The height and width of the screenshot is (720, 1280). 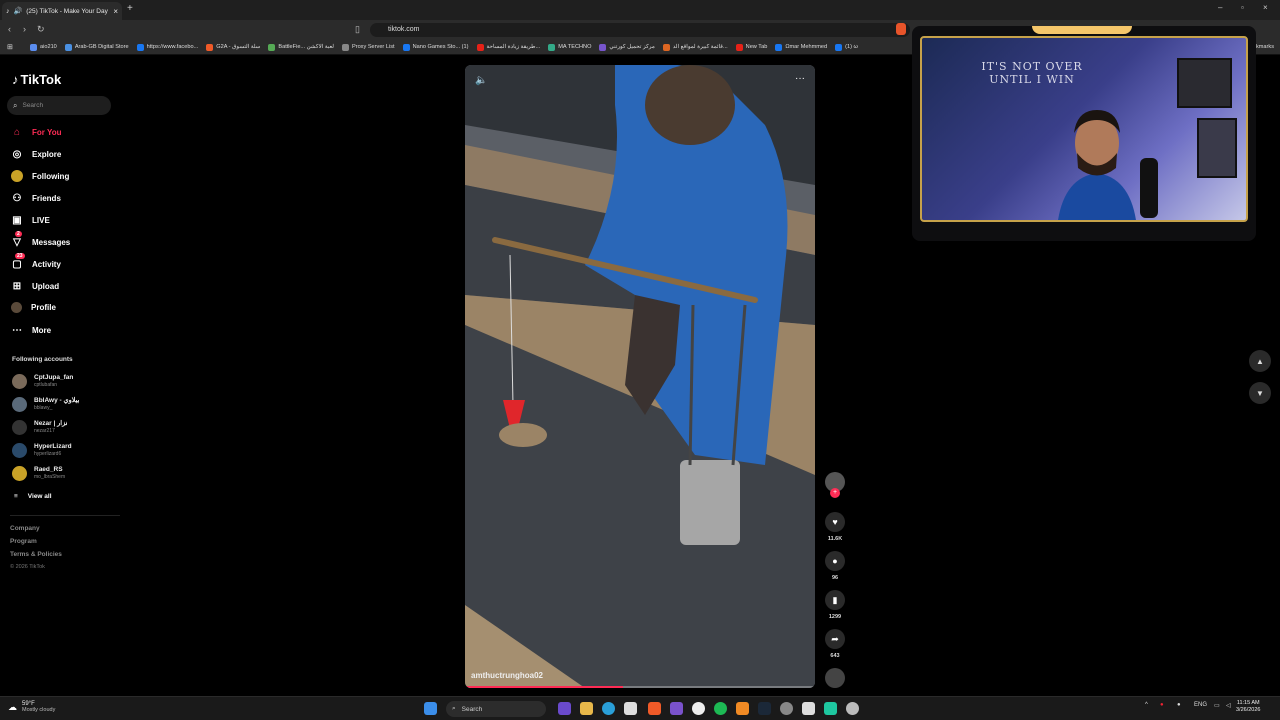 I want to click on like-button: ♥ 11.6K, so click(x=835, y=527).